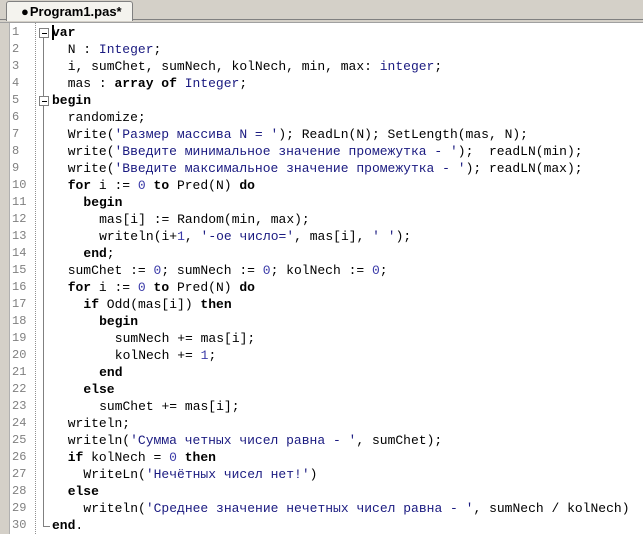  I want to click on code-text: writeln;, so click(99, 423).